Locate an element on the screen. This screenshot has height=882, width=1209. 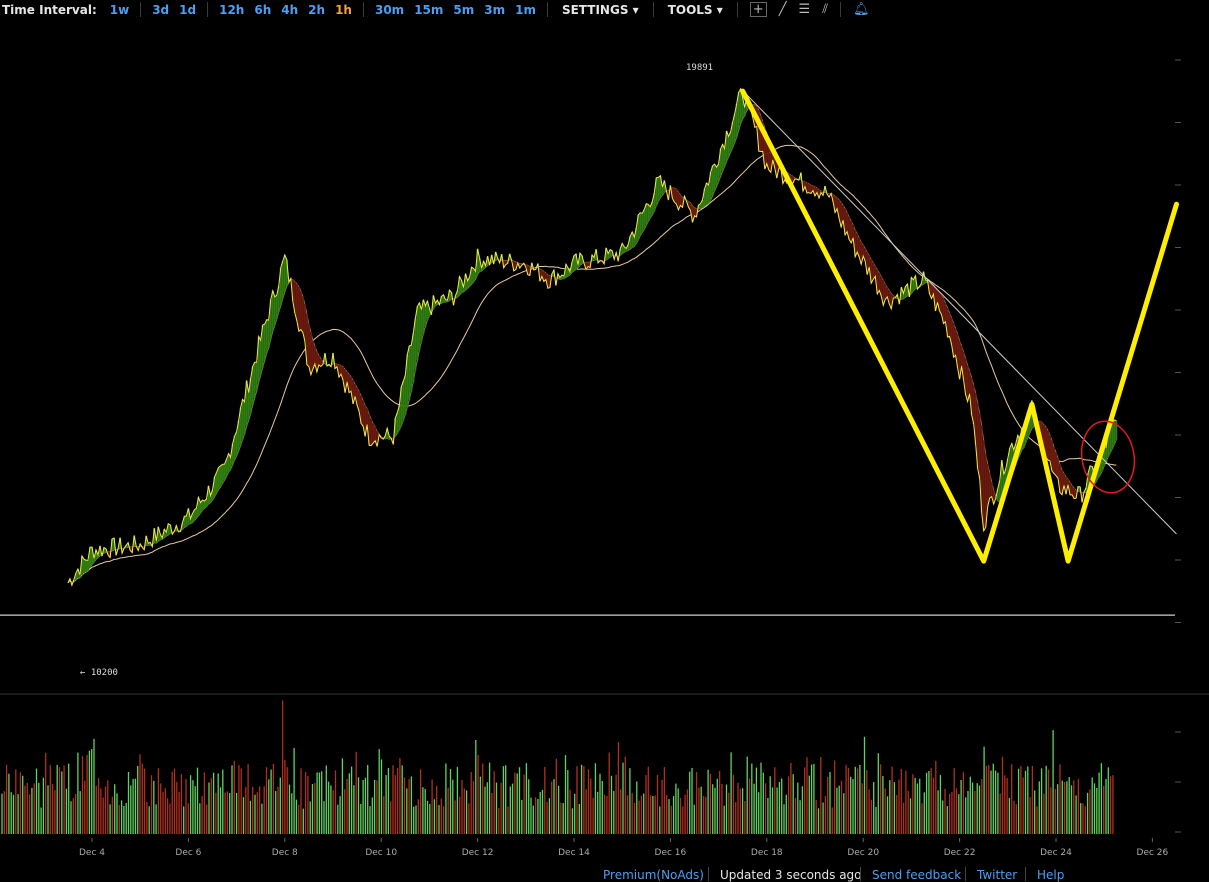
x-tick-label: Dec 4 is located at coordinates (92, 853).